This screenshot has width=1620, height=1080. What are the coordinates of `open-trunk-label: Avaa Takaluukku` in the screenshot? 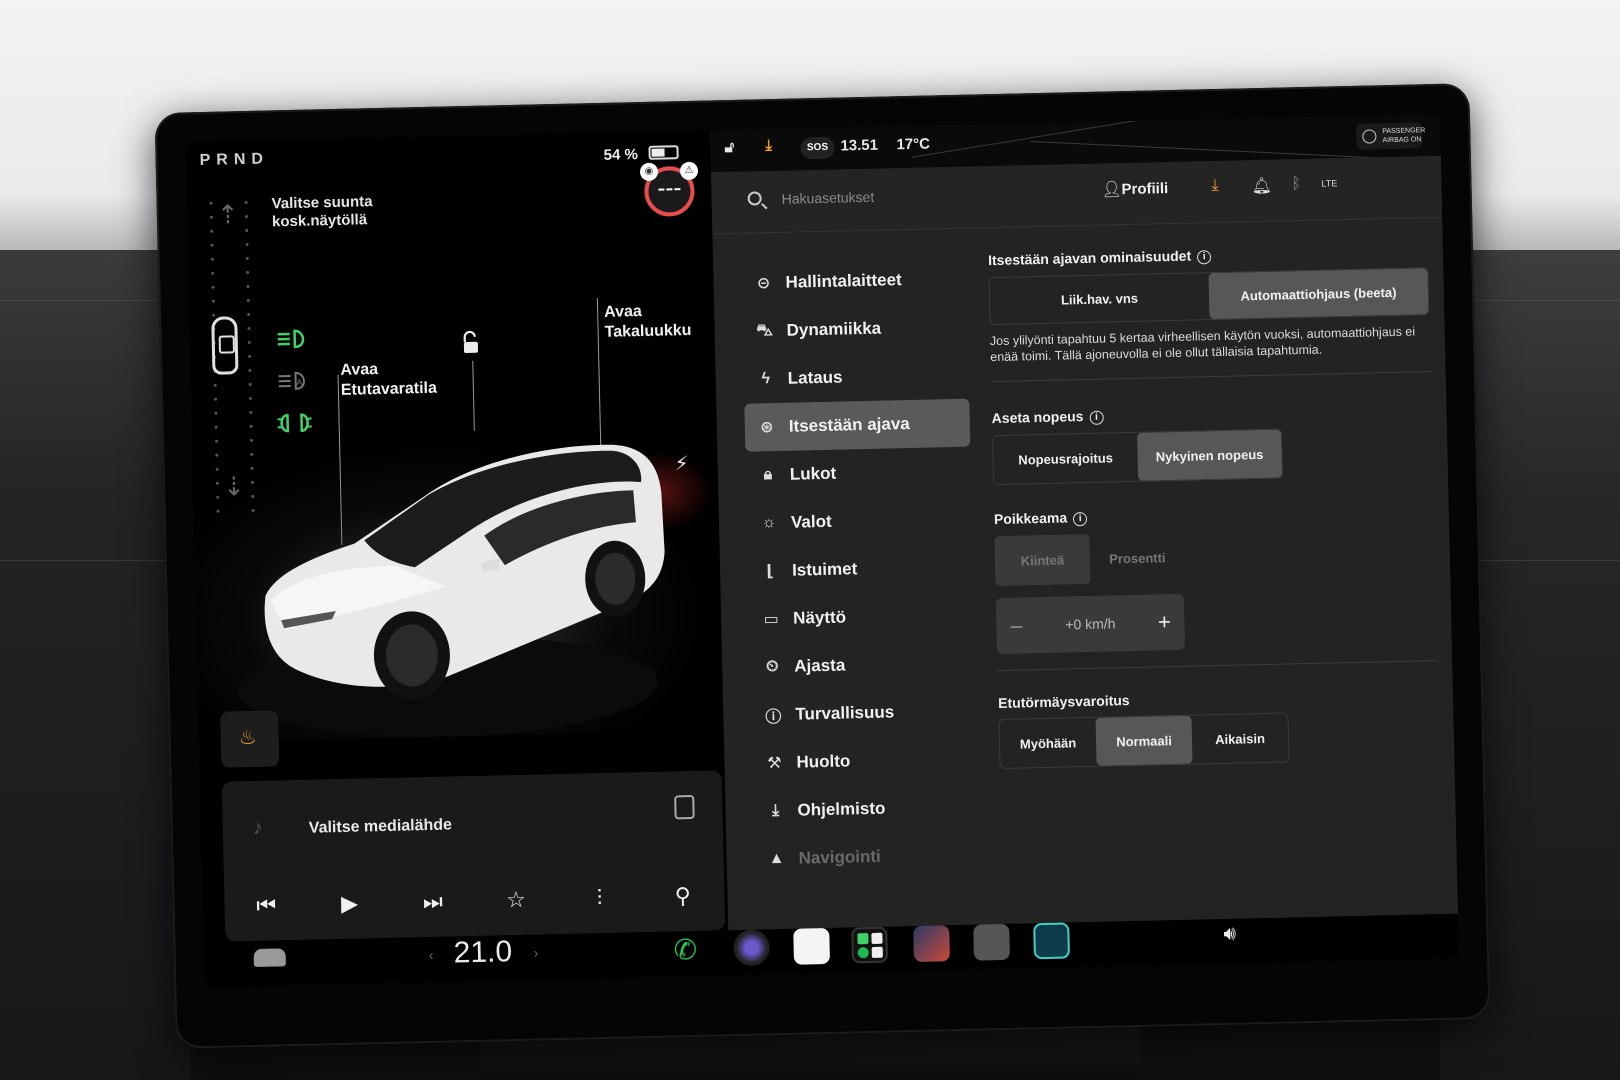 It's located at (647, 322).